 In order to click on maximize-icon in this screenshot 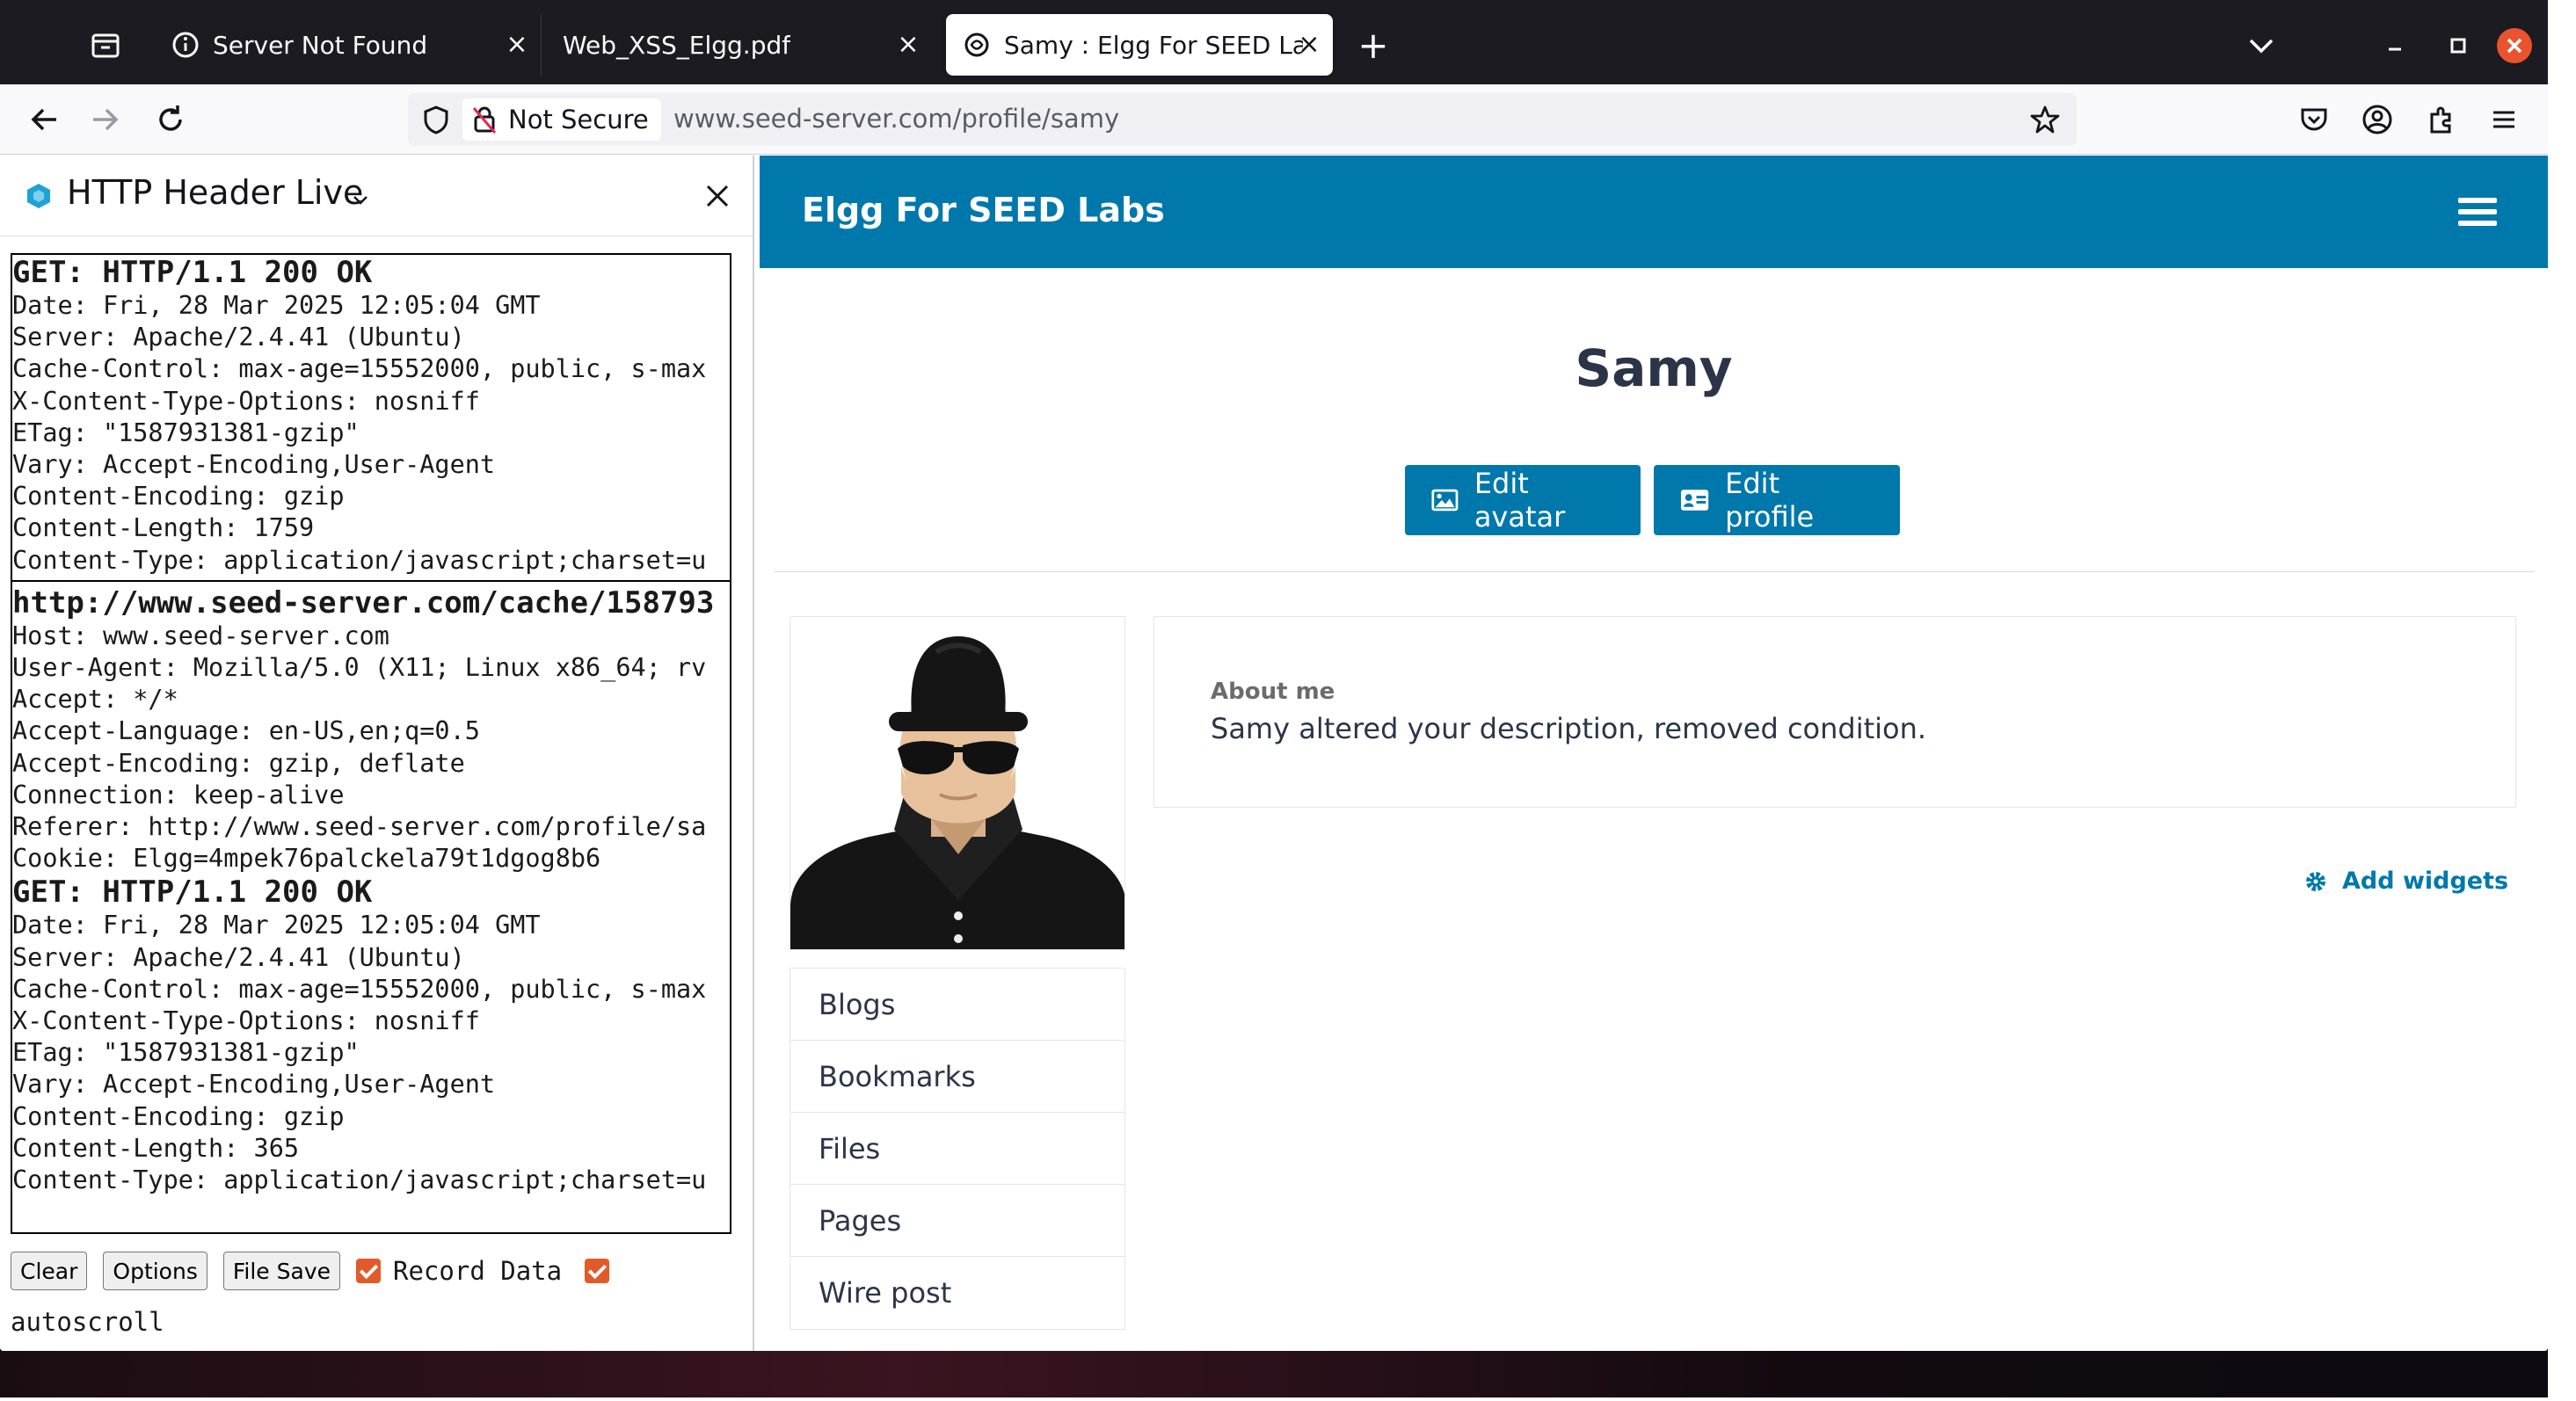, I will do `click(2458, 46)`.